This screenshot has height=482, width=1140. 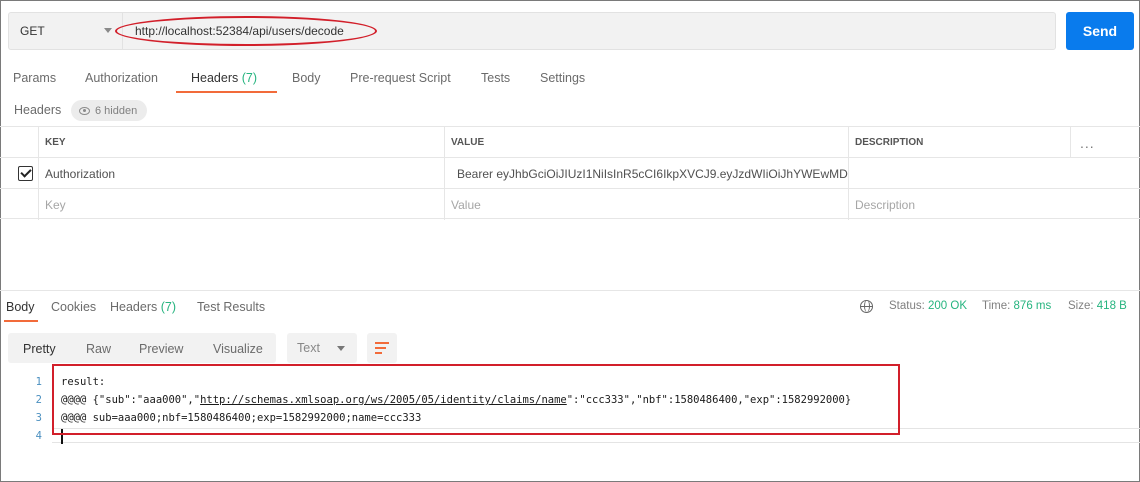 What do you see at coordinates (38, 400) in the screenshot?
I see `line-number: 2` at bounding box center [38, 400].